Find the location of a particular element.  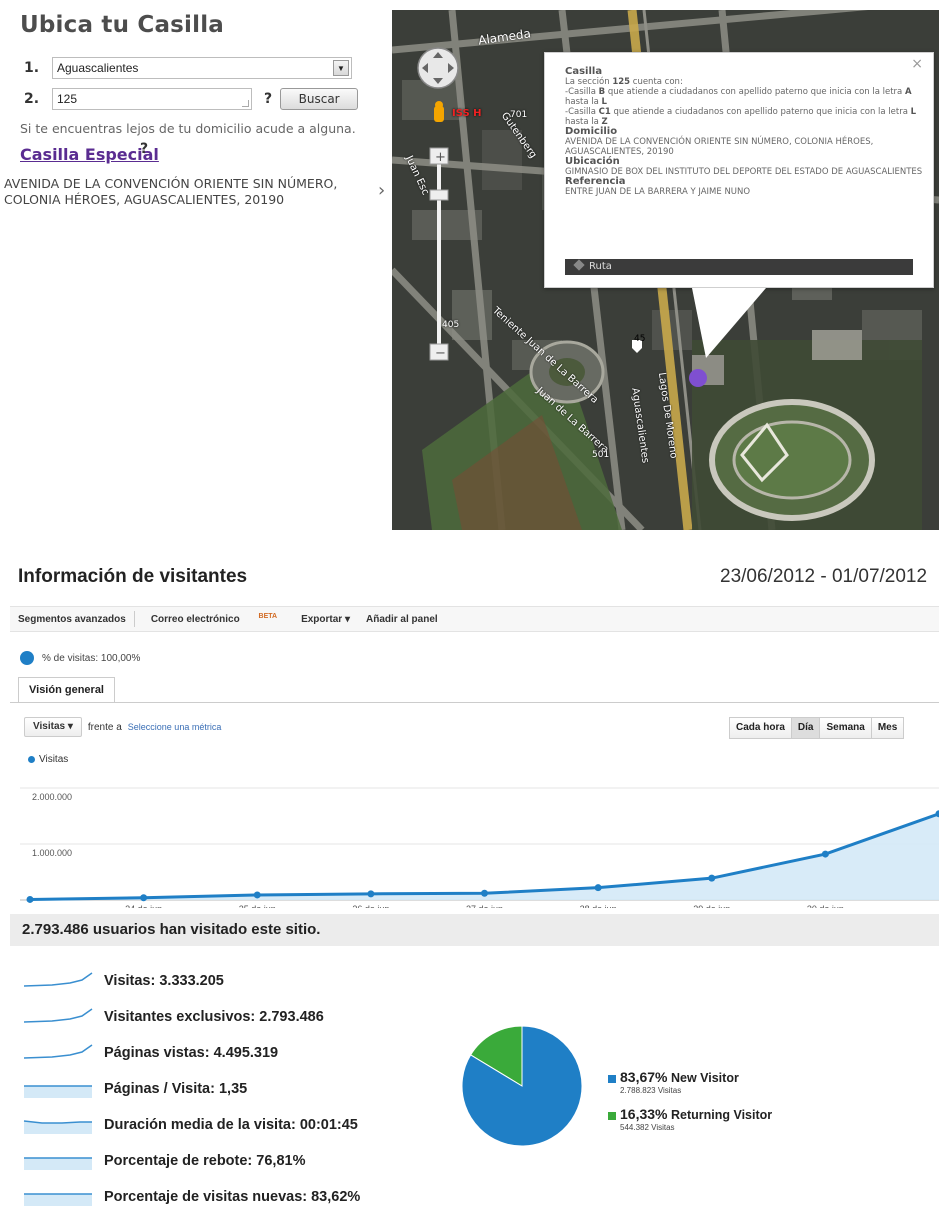

y-tick-label: 1.000.000 is located at coordinates (52, 853).